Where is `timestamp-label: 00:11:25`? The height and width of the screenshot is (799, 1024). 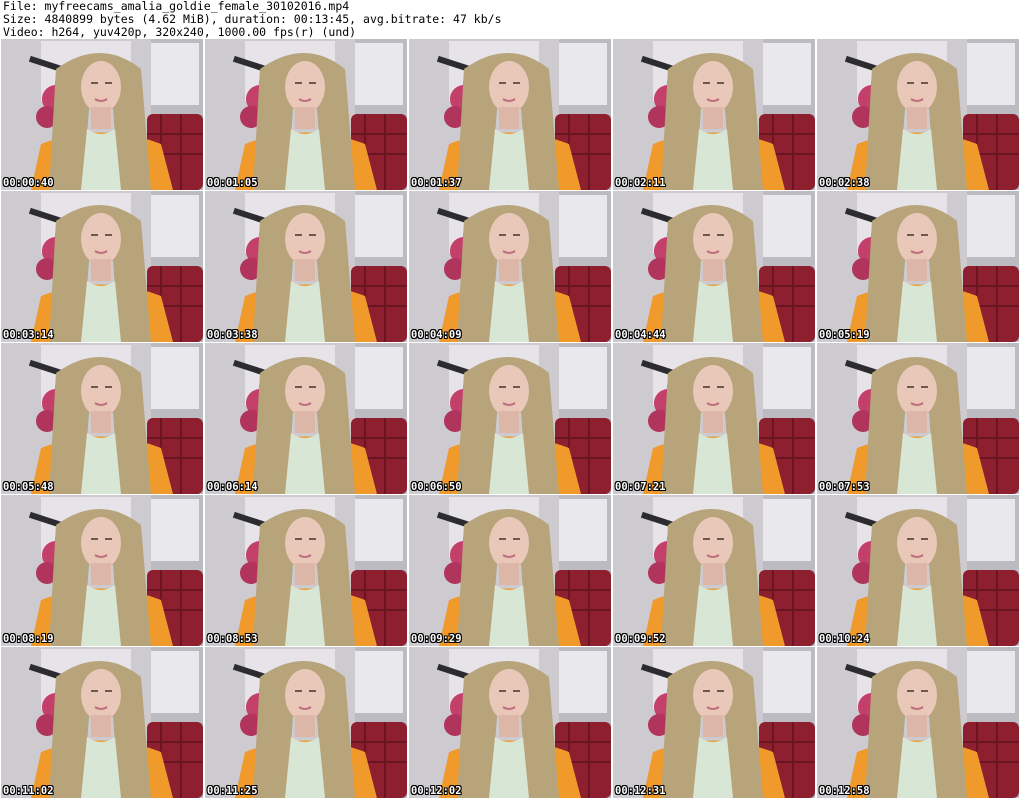
timestamp-label: 00:11:25 is located at coordinates (232, 791).